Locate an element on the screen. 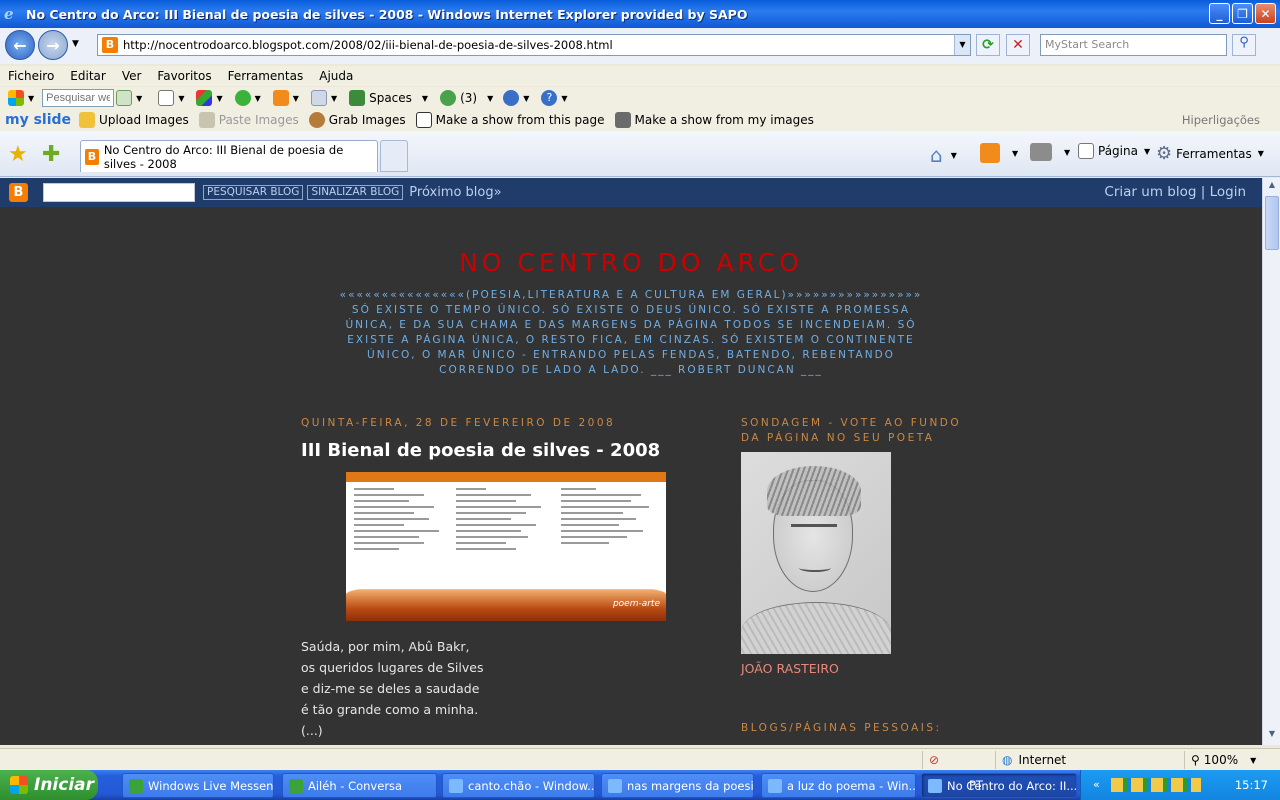 The image size is (1280, 800). mail-icon is located at coordinates (318, 98).